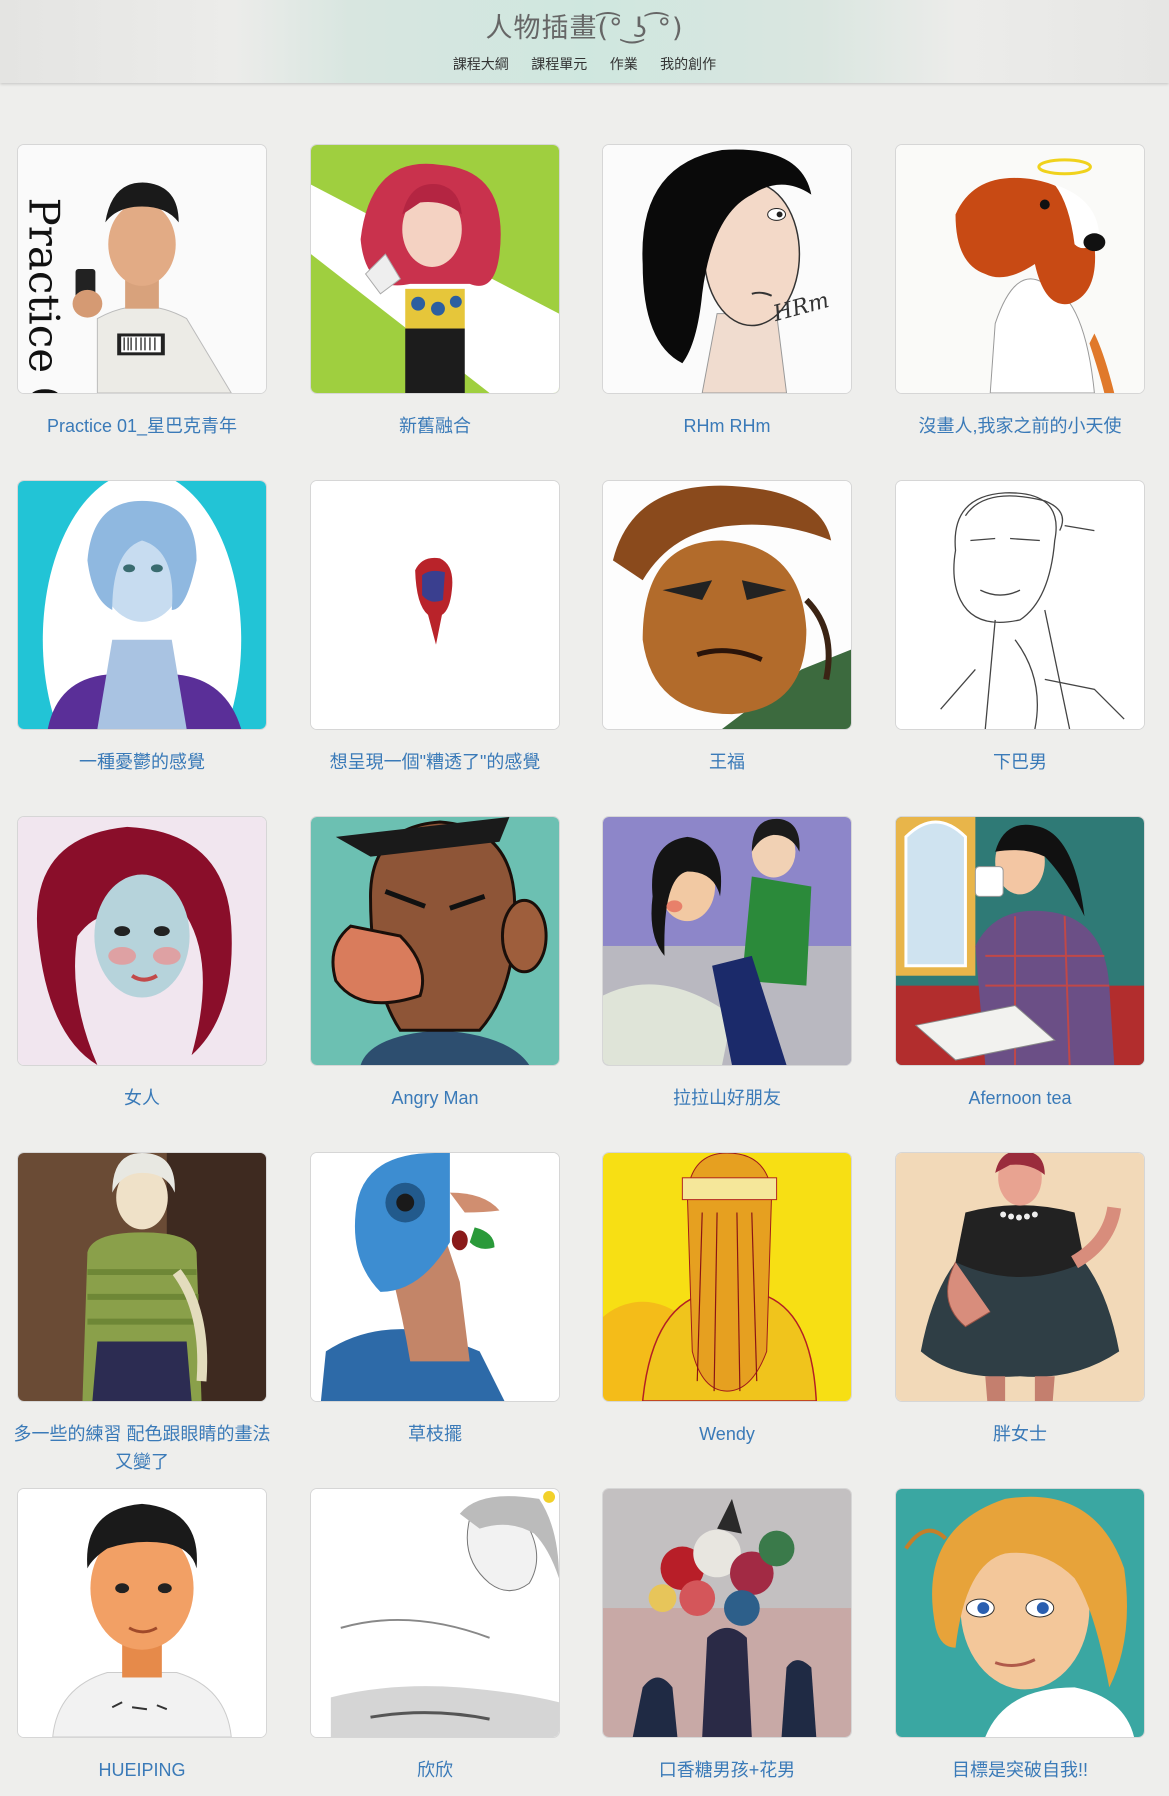 This screenshot has width=1169, height=1796. I want to click on artwork-card: 欣欣, so click(435, 1638).